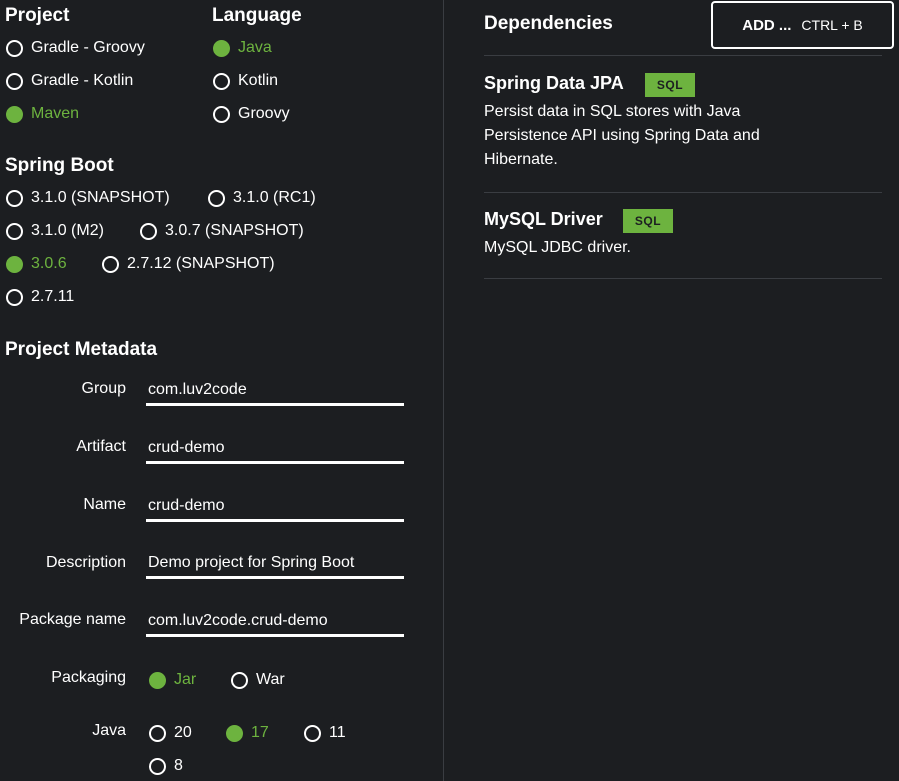 This screenshot has height=781, width=899. What do you see at coordinates (548, 23) in the screenshot?
I see `dependencies-heading: Dependencies` at bounding box center [548, 23].